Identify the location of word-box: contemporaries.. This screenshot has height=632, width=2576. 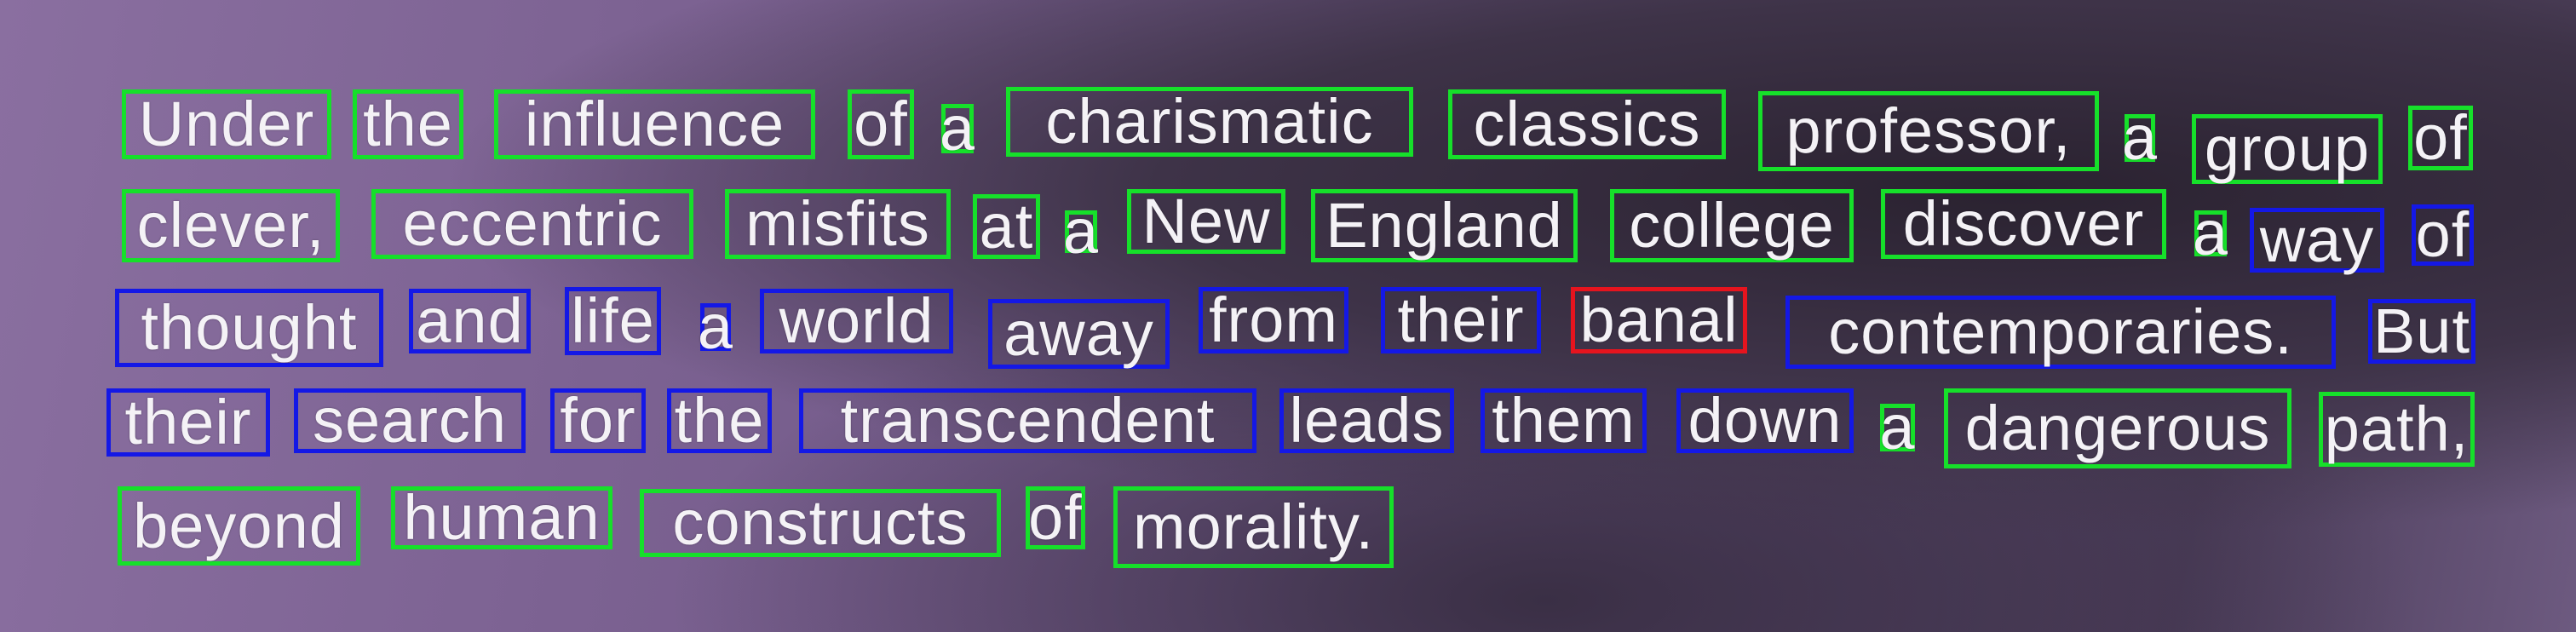
(2061, 332).